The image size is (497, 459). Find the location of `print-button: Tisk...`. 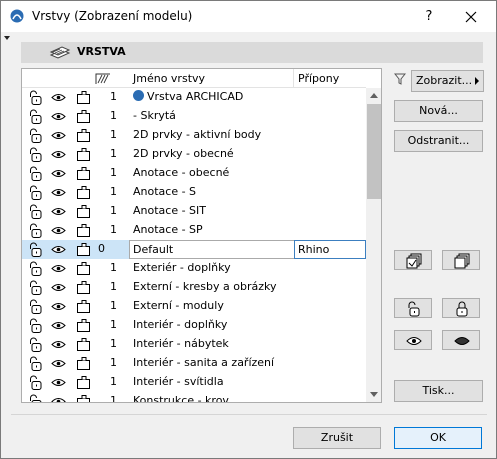

print-button: Tisk... is located at coordinates (438, 391).